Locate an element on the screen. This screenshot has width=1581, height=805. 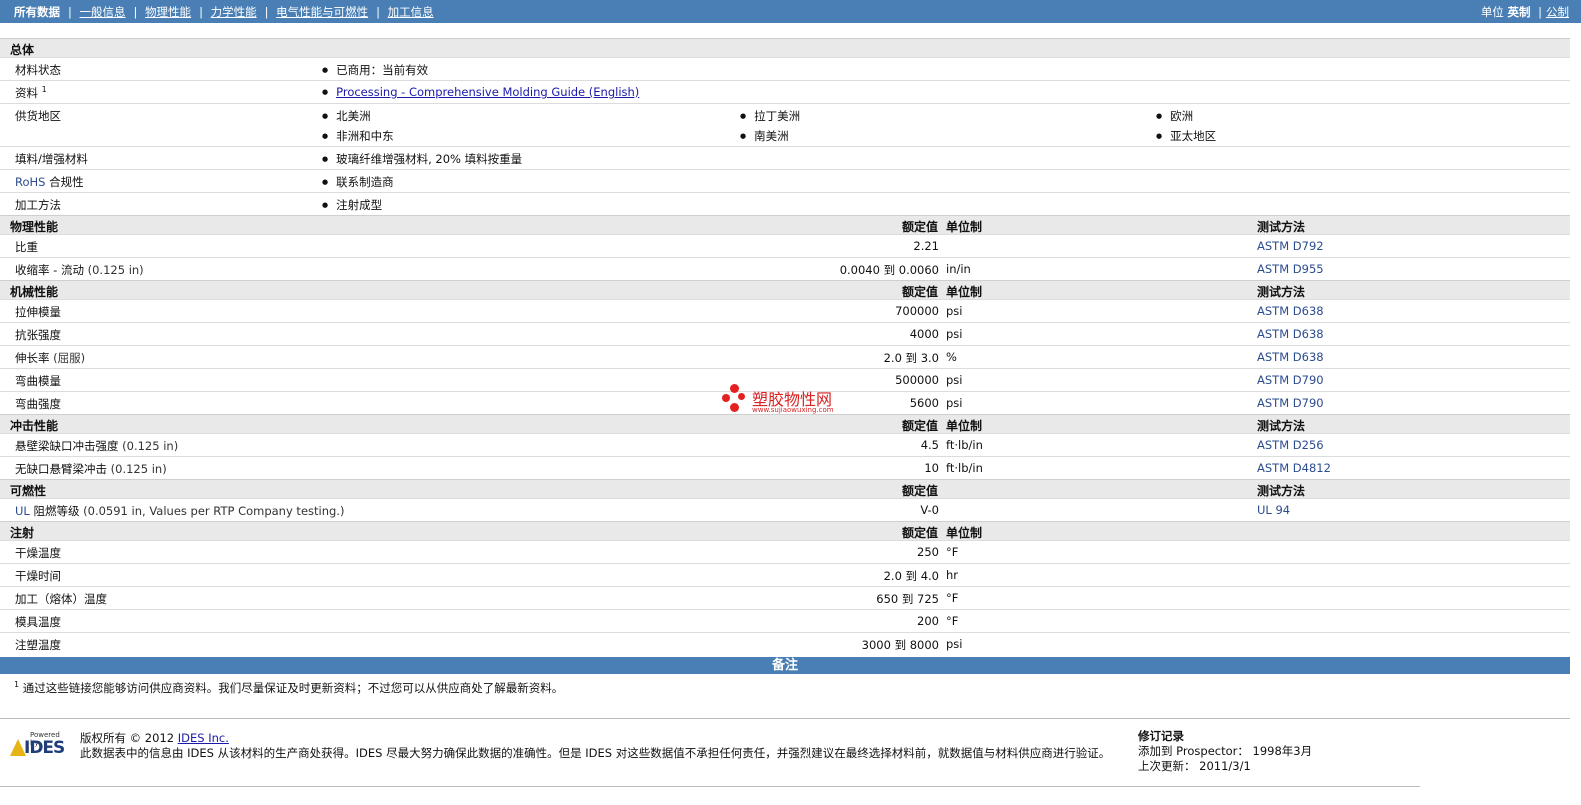
row-label: 填料/增强材料 is located at coordinates (51, 159).